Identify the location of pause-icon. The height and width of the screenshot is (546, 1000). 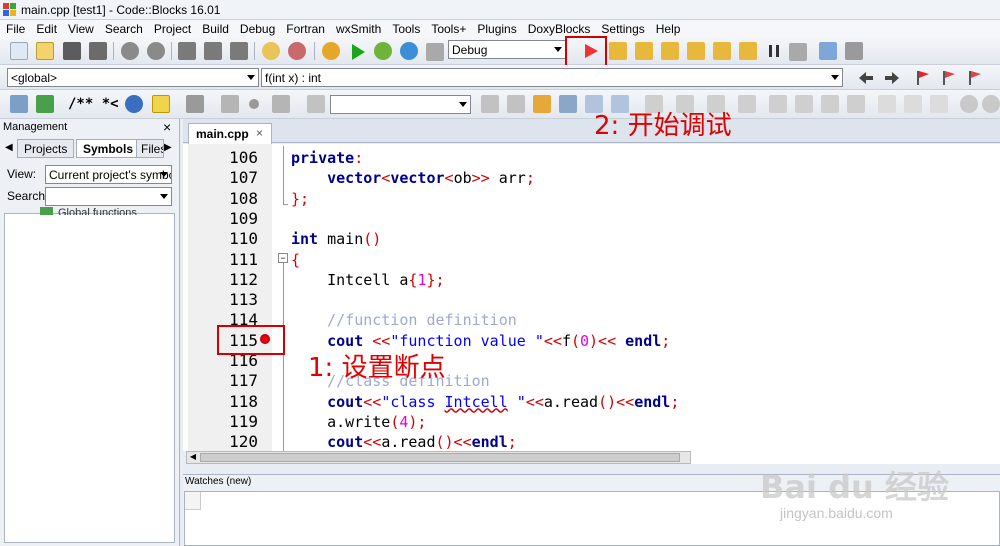
(774, 51).